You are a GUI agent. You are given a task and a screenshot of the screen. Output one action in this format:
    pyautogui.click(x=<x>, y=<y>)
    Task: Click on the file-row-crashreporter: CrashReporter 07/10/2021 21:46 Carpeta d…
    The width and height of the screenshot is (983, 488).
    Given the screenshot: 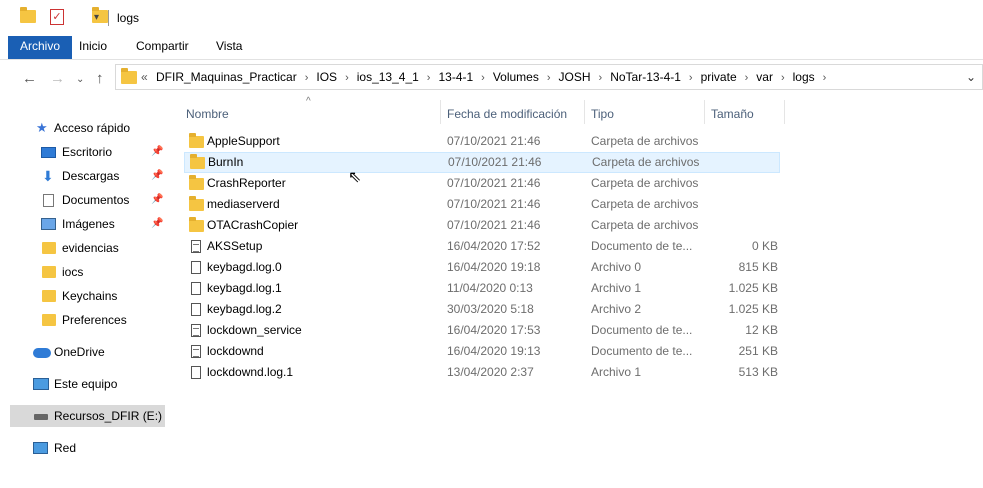 What is the action you would take?
    pyautogui.click(x=482, y=183)
    